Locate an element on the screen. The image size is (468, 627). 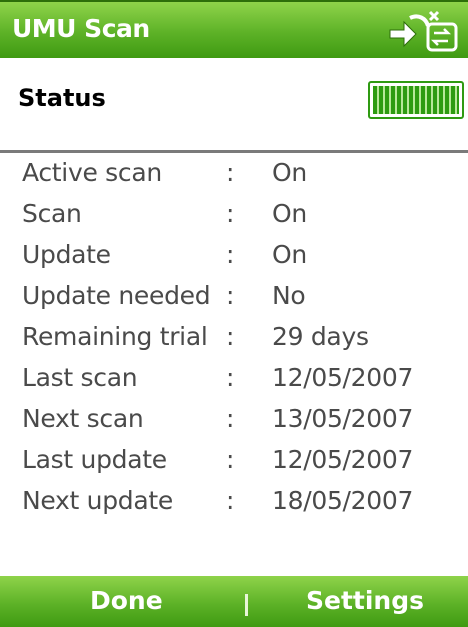
softkey-bar: Done Settings is located at coordinates (234, 601).